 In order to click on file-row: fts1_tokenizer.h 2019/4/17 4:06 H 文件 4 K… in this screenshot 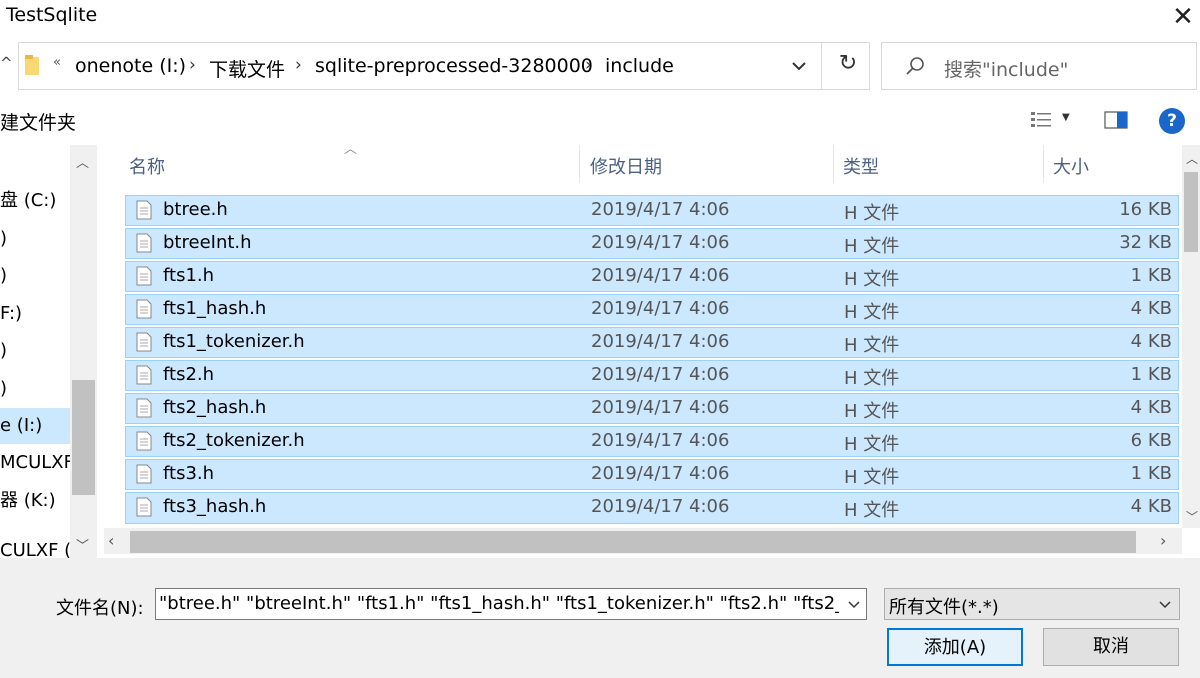, I will do `click(652, 342)`.